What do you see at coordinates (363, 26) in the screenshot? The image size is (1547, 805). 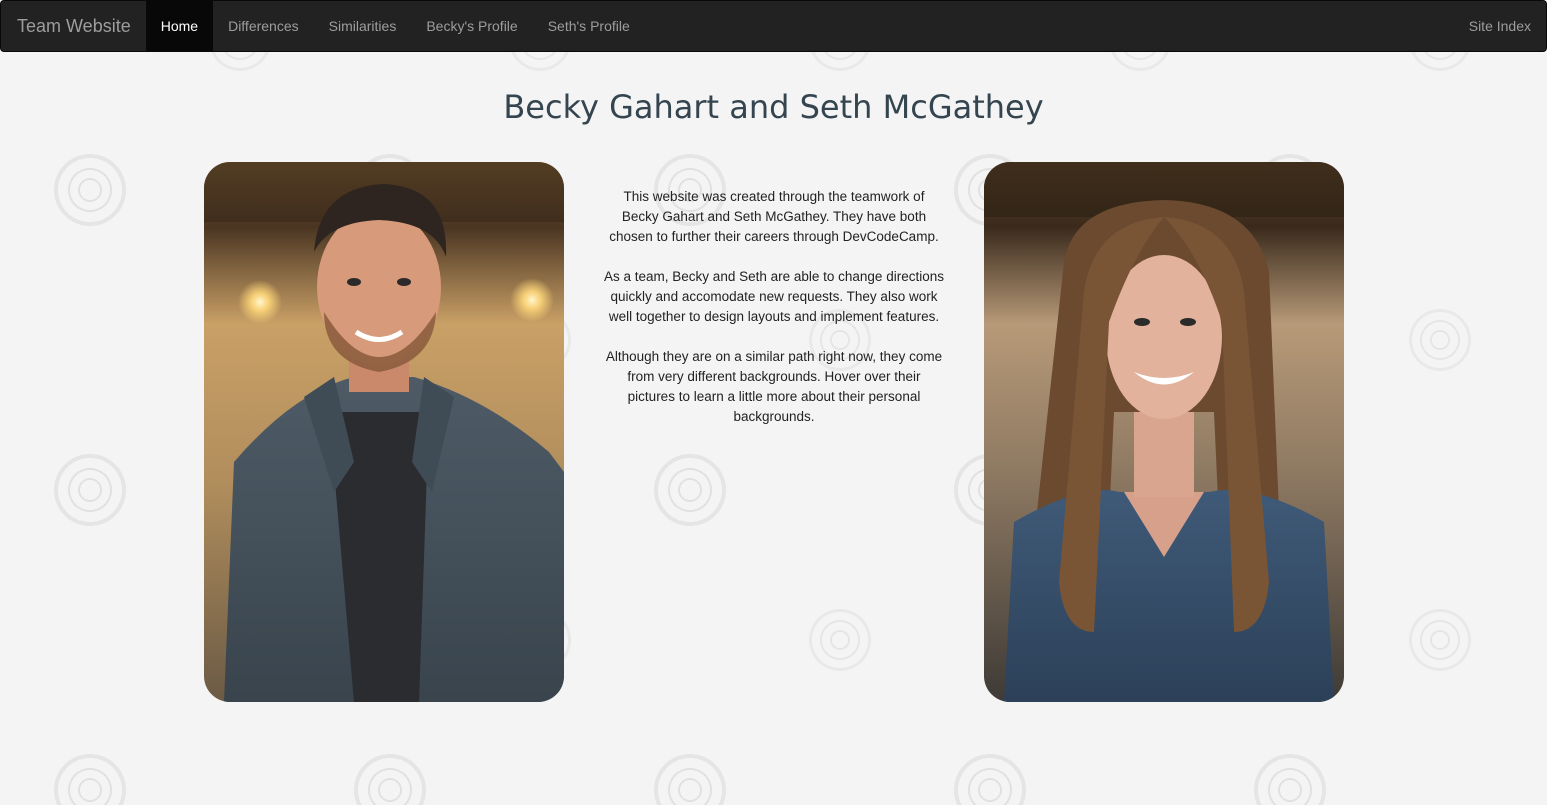 I see `nav-item-similarities: Similarities` at bounding box center [363, 26].